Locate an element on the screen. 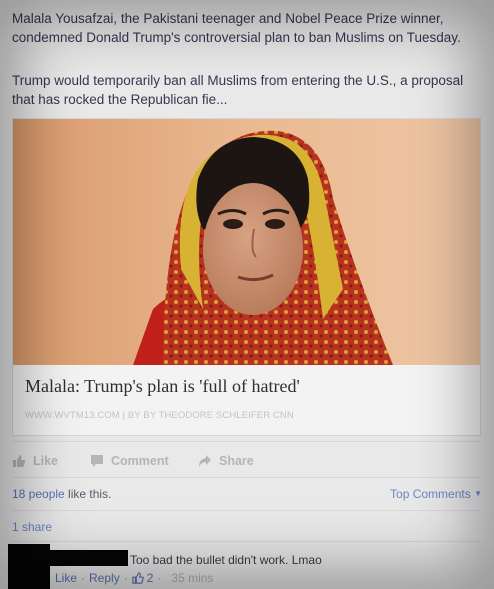  commenter-name-redacted is located at coordinates (89, 558).